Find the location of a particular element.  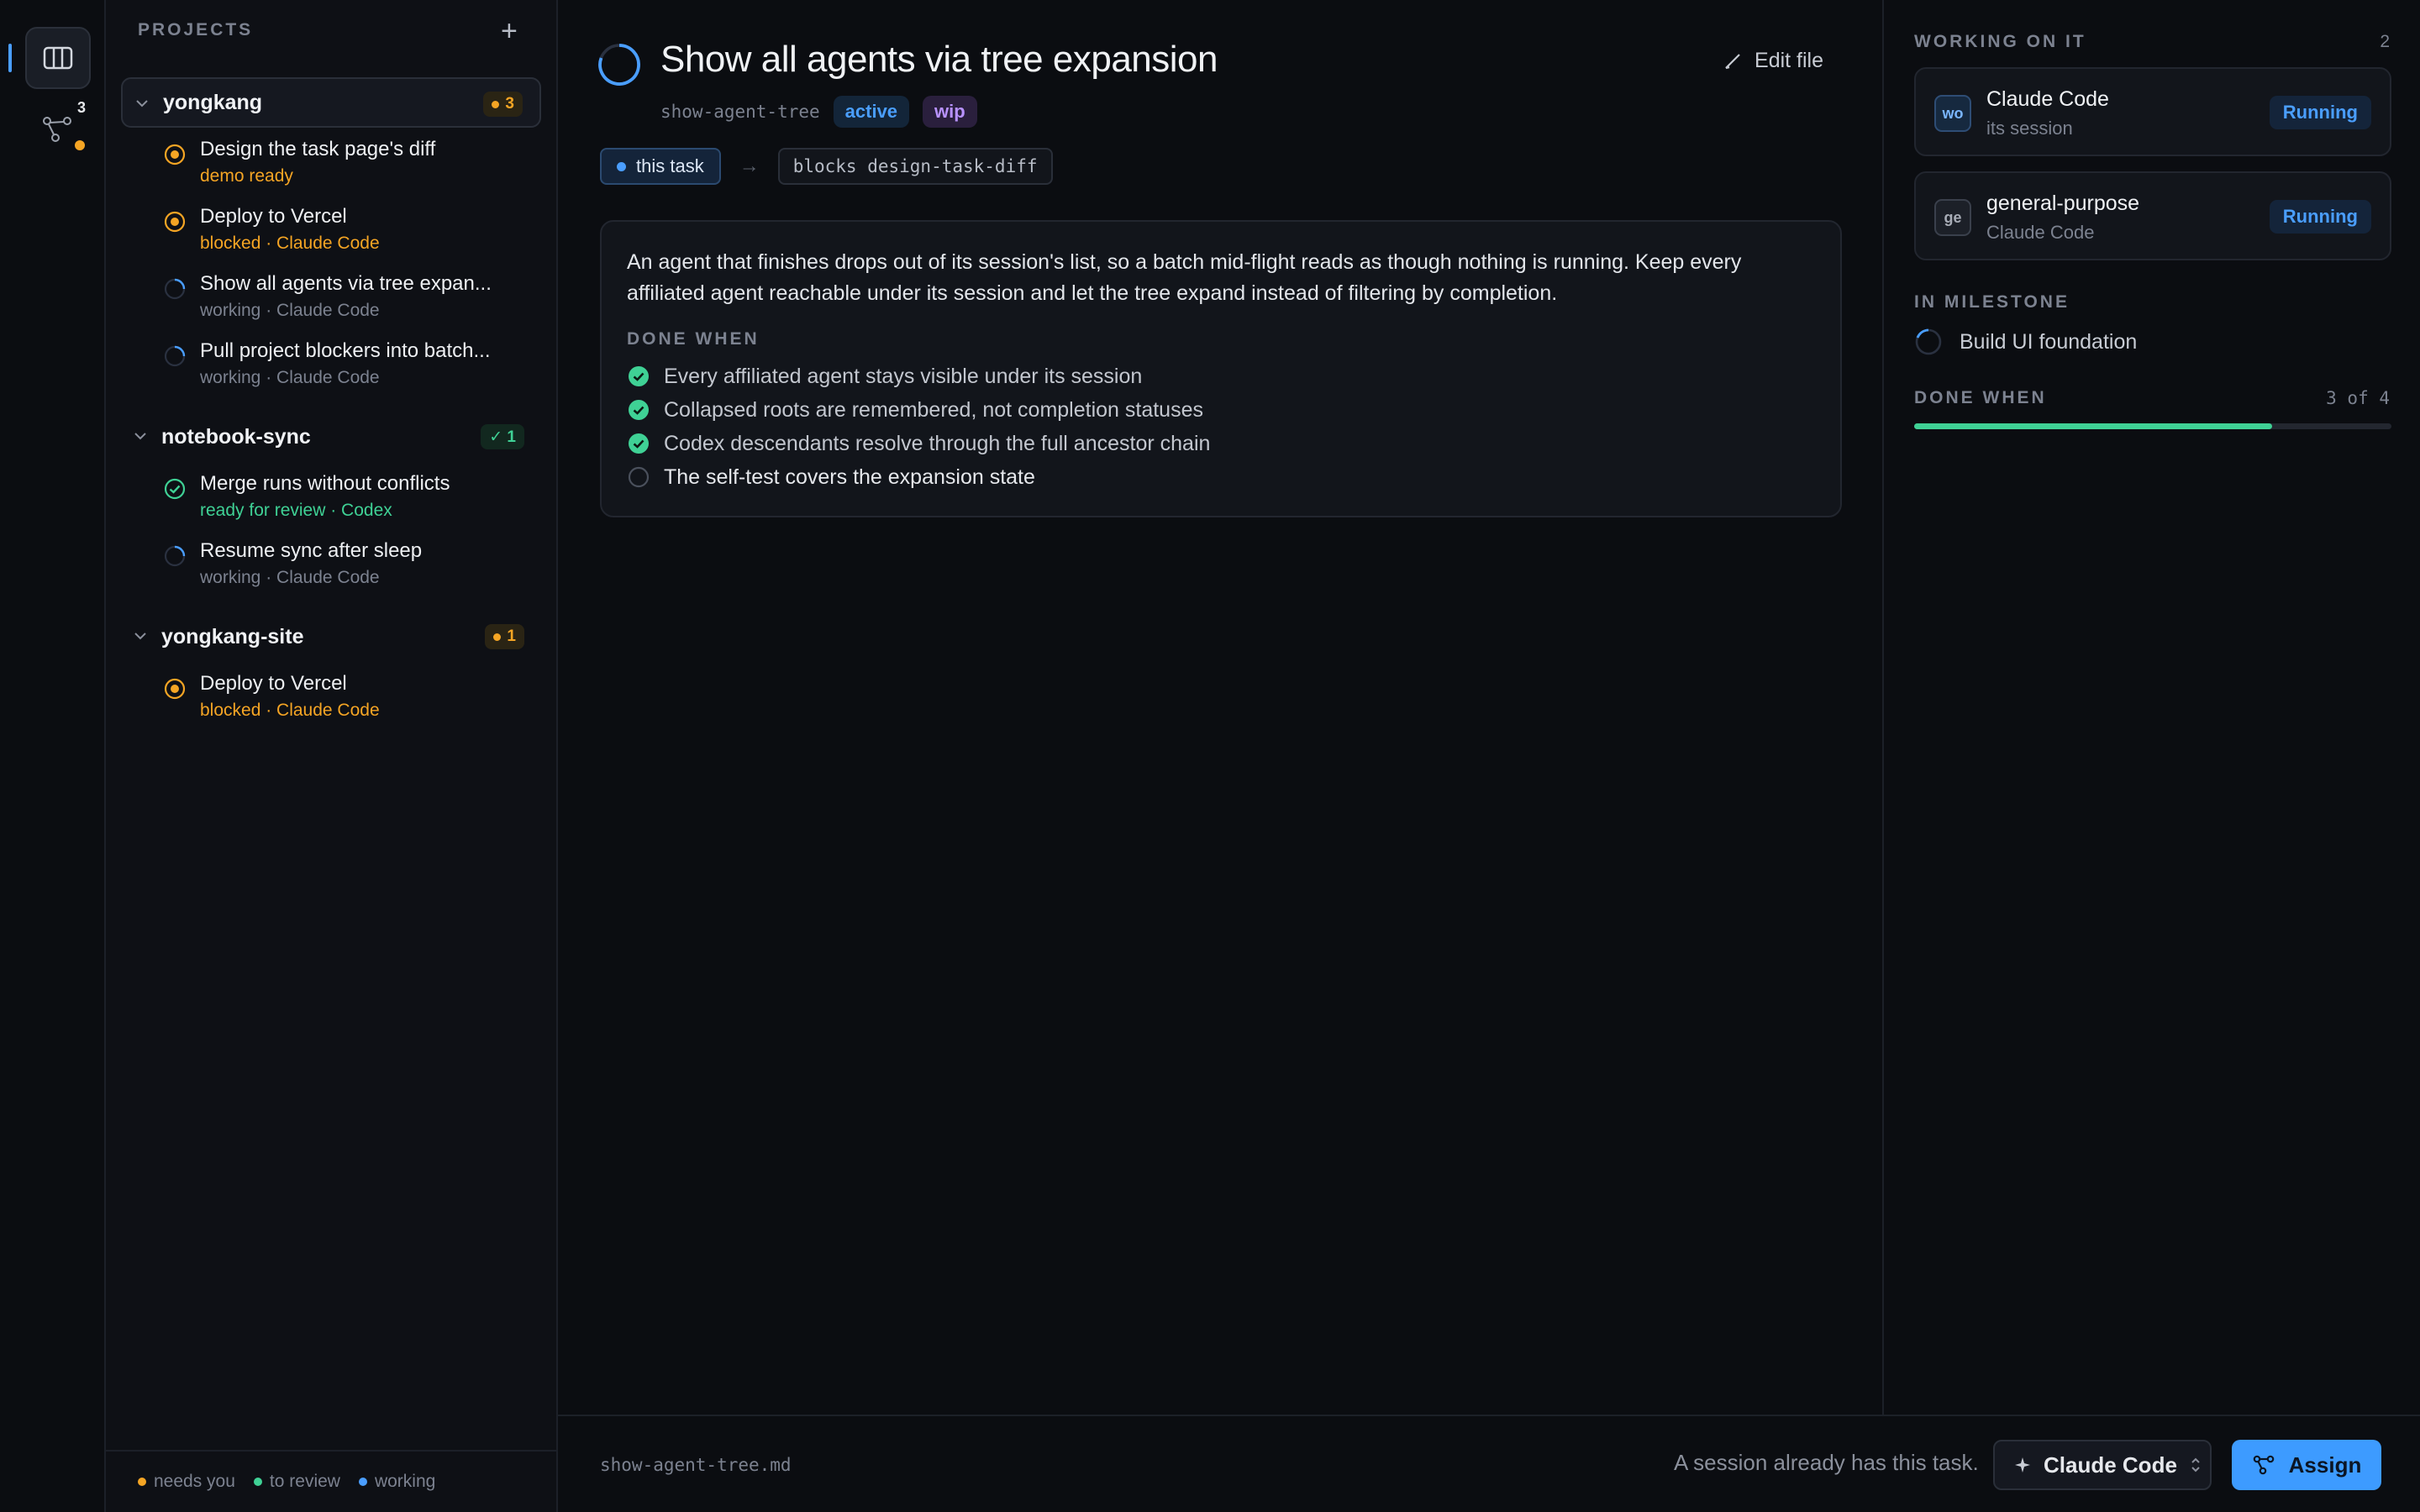

milestone-name: Build UI foundation is located at coordinates (2049, 341).